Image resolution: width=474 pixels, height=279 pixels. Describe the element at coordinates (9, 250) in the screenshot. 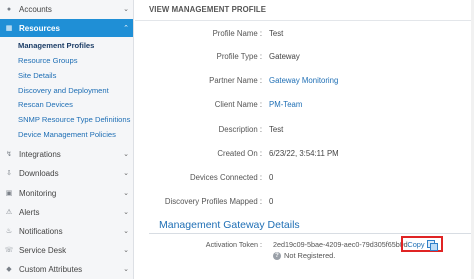

I see `headset-icon: ☏` at that location.